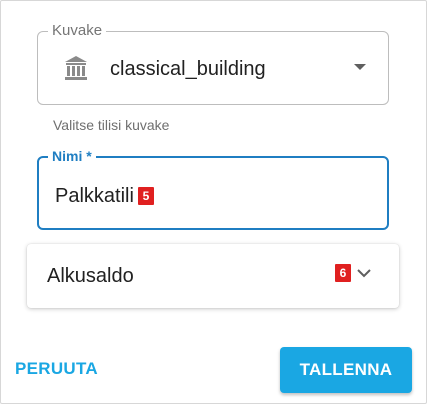  What do you see at coordinates (56, 369) in the screenshot?
I see `cancel-button: PERUUTA` at bounding box center [56, 369].